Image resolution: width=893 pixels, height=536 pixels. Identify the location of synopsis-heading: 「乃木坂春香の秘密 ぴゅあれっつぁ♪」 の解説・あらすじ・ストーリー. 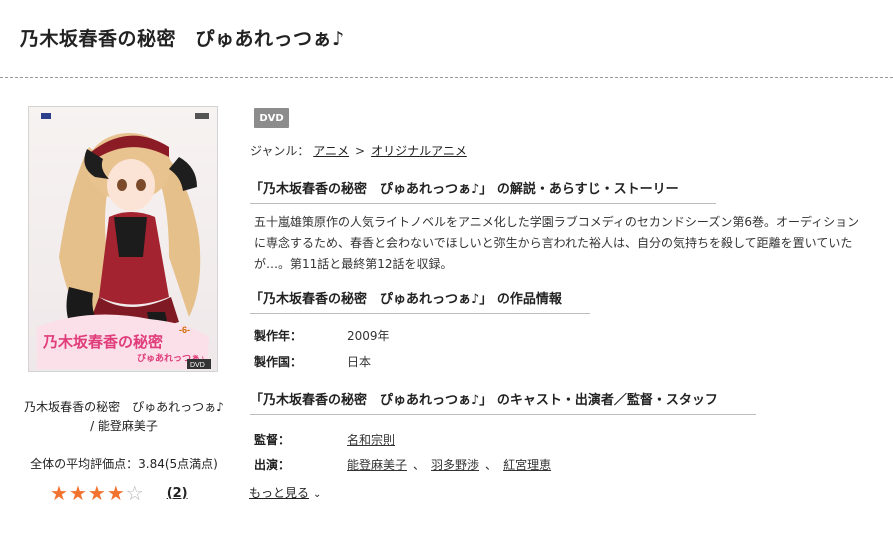
(483, 191).